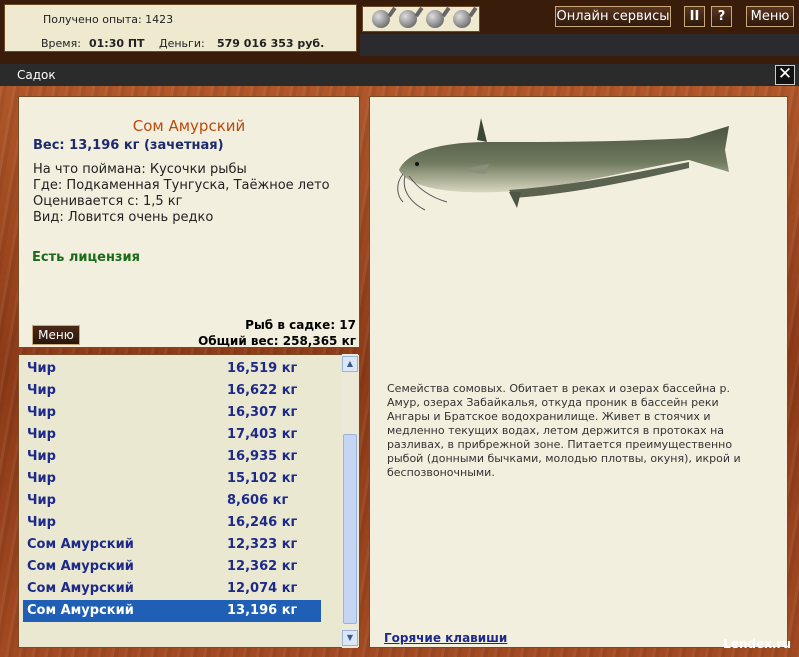  Describe the element at coordinates (757, 644) in the screenshot. I see `watermark: Lendex.ru` at that location.